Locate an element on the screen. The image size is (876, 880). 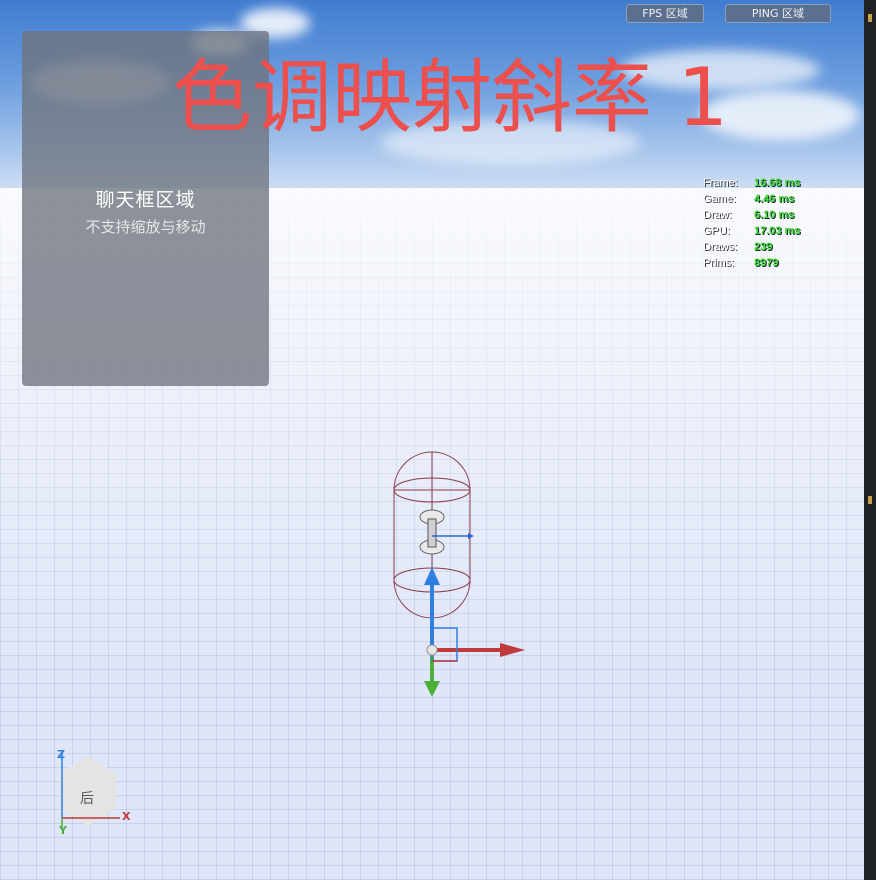
stat-value: 16.68 ms is located at coordinates (777, 183).